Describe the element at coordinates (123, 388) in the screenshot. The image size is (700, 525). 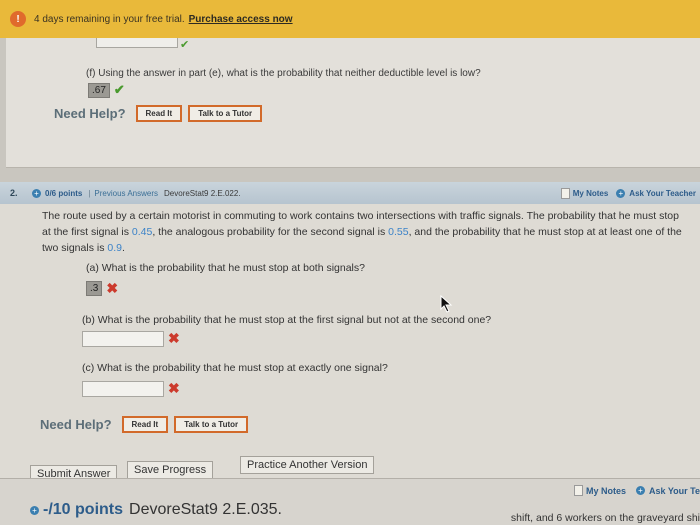
I see `part-c-answer-field` at that location.